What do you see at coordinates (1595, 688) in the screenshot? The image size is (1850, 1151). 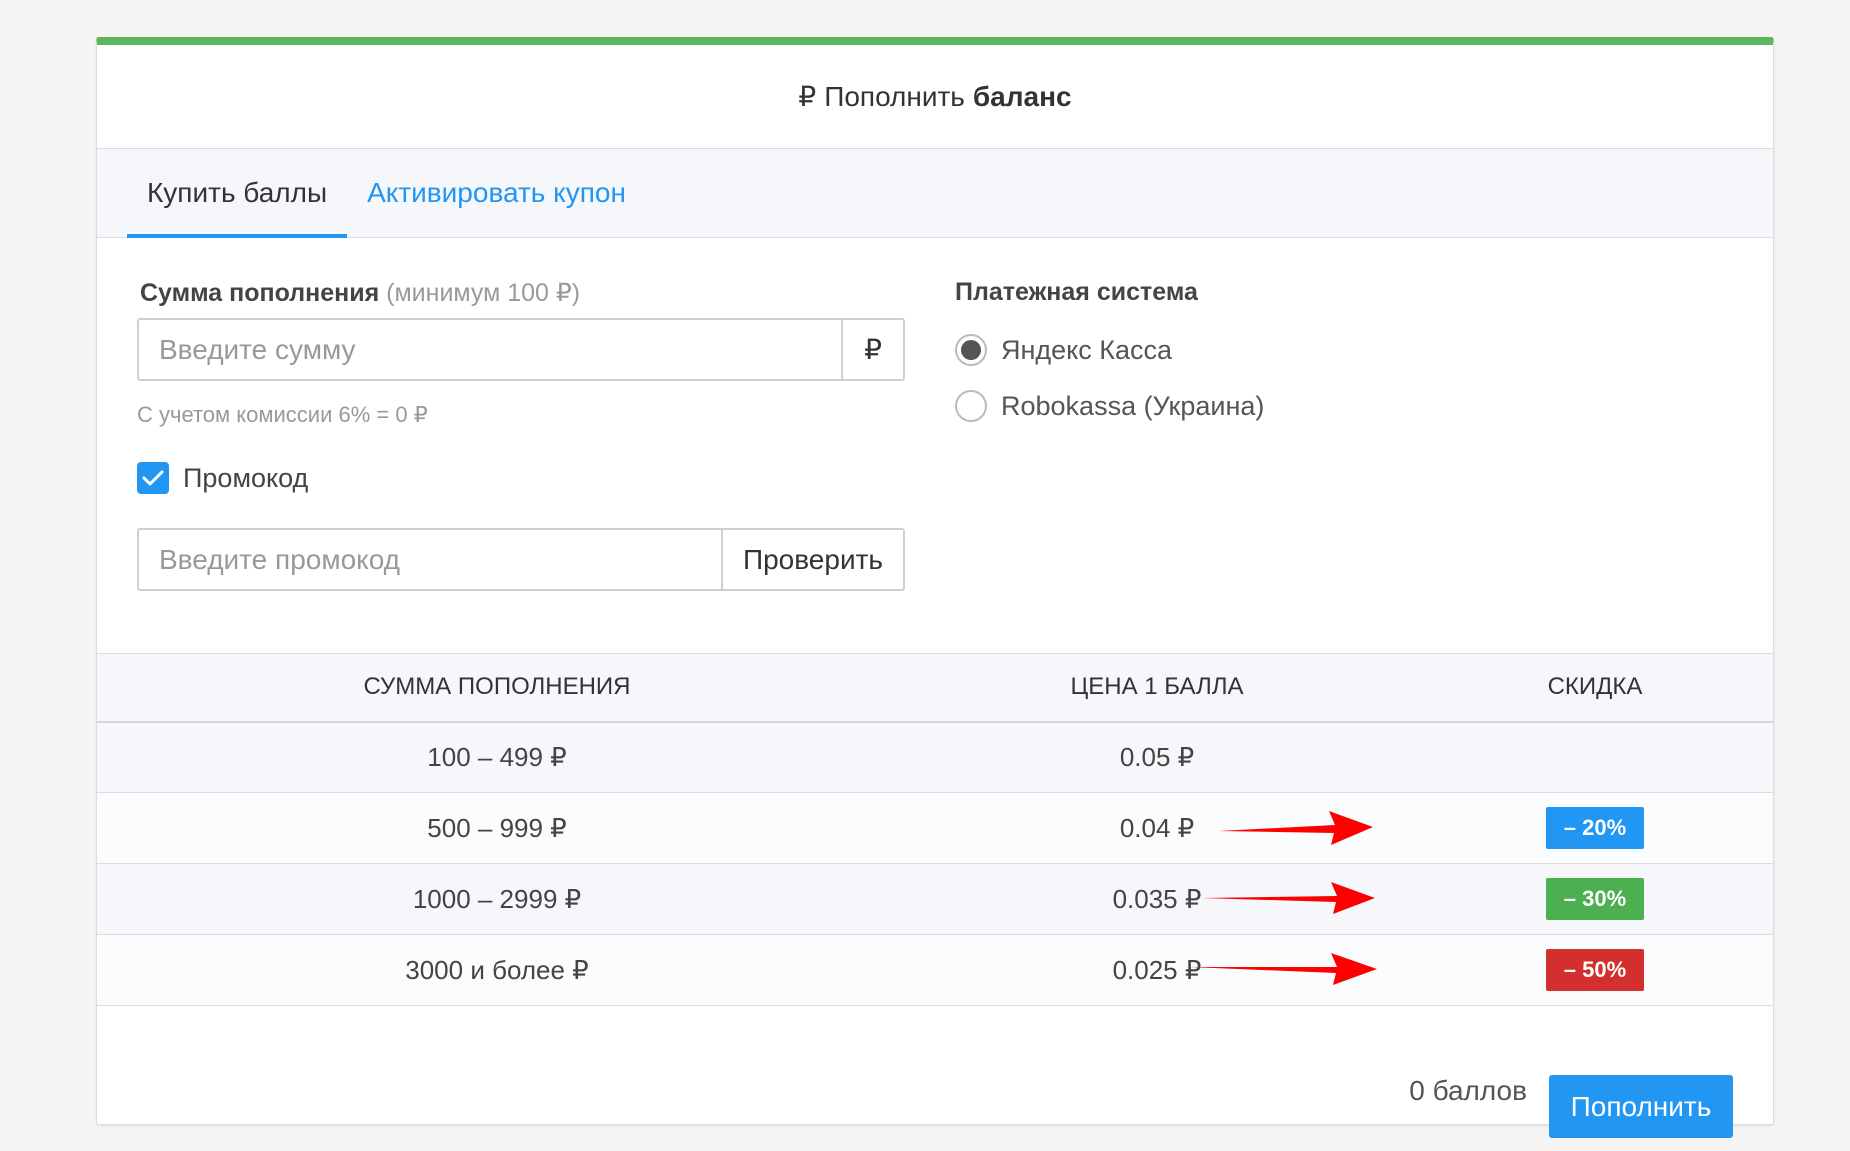 I see `col-header-discount: СКИДКА` at bounding box center [1595, 688].